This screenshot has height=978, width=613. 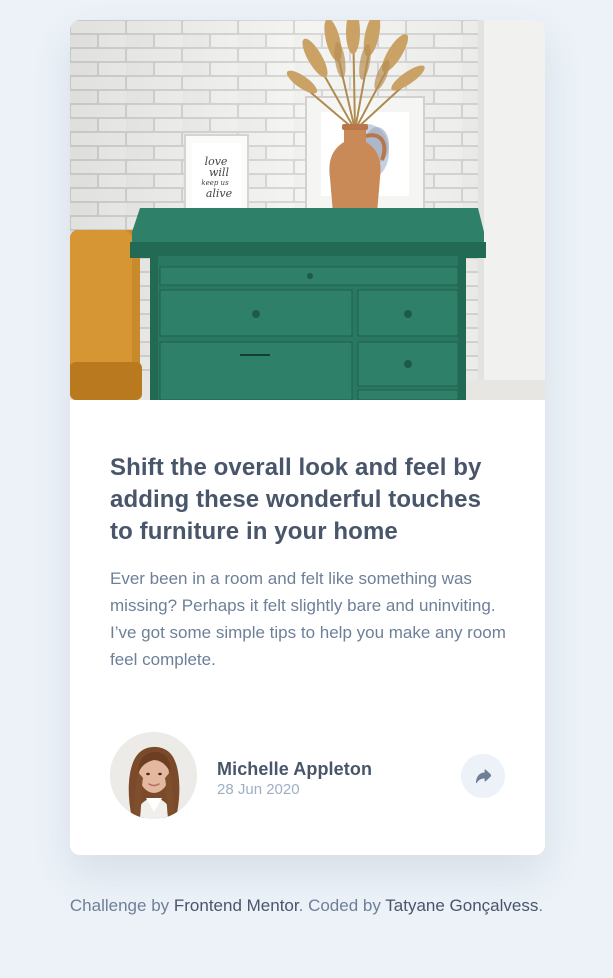 I want to click on publish-date: 28 Jun 2020, so click(x=258, y=789).